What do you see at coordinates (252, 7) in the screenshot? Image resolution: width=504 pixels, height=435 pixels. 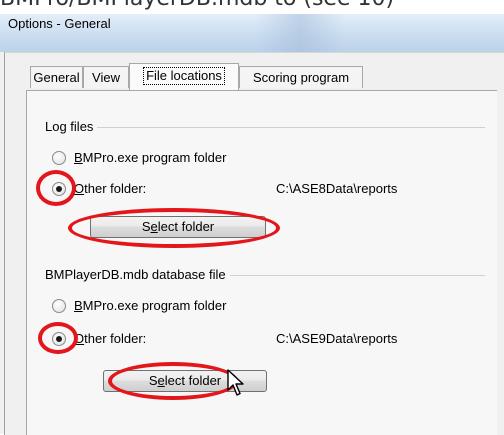 I see `document-caption: BMPro/BMPlayerDB.mdb to (see 10)` at bounding box center [252, 7].